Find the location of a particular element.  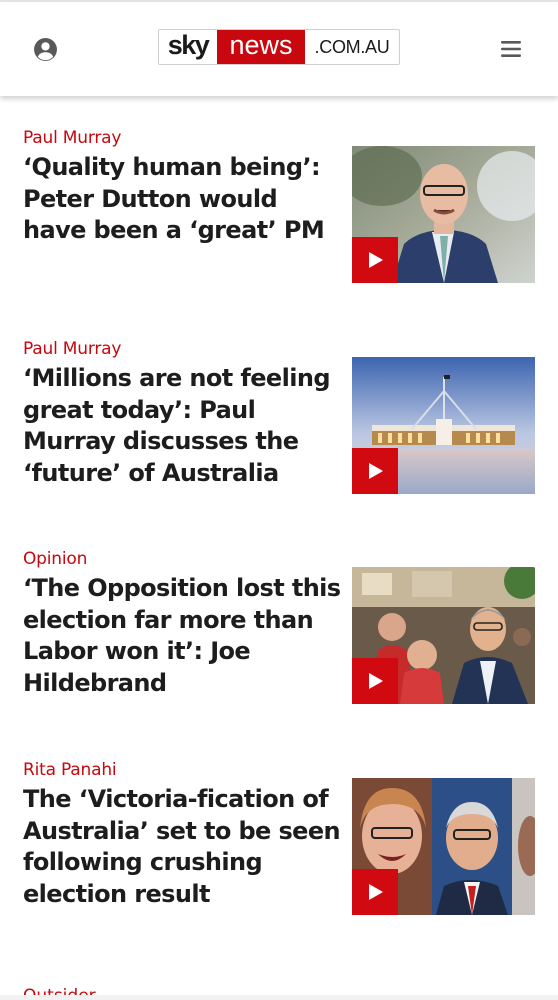

bottom-edge is located at coordinates (279, 997).